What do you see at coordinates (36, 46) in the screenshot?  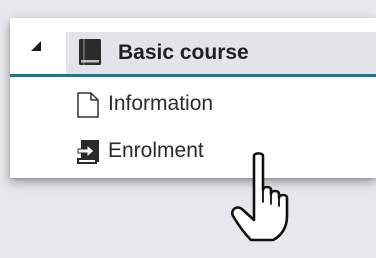 I see `triangle-expanded-icon` at bounding box center [36, 46].